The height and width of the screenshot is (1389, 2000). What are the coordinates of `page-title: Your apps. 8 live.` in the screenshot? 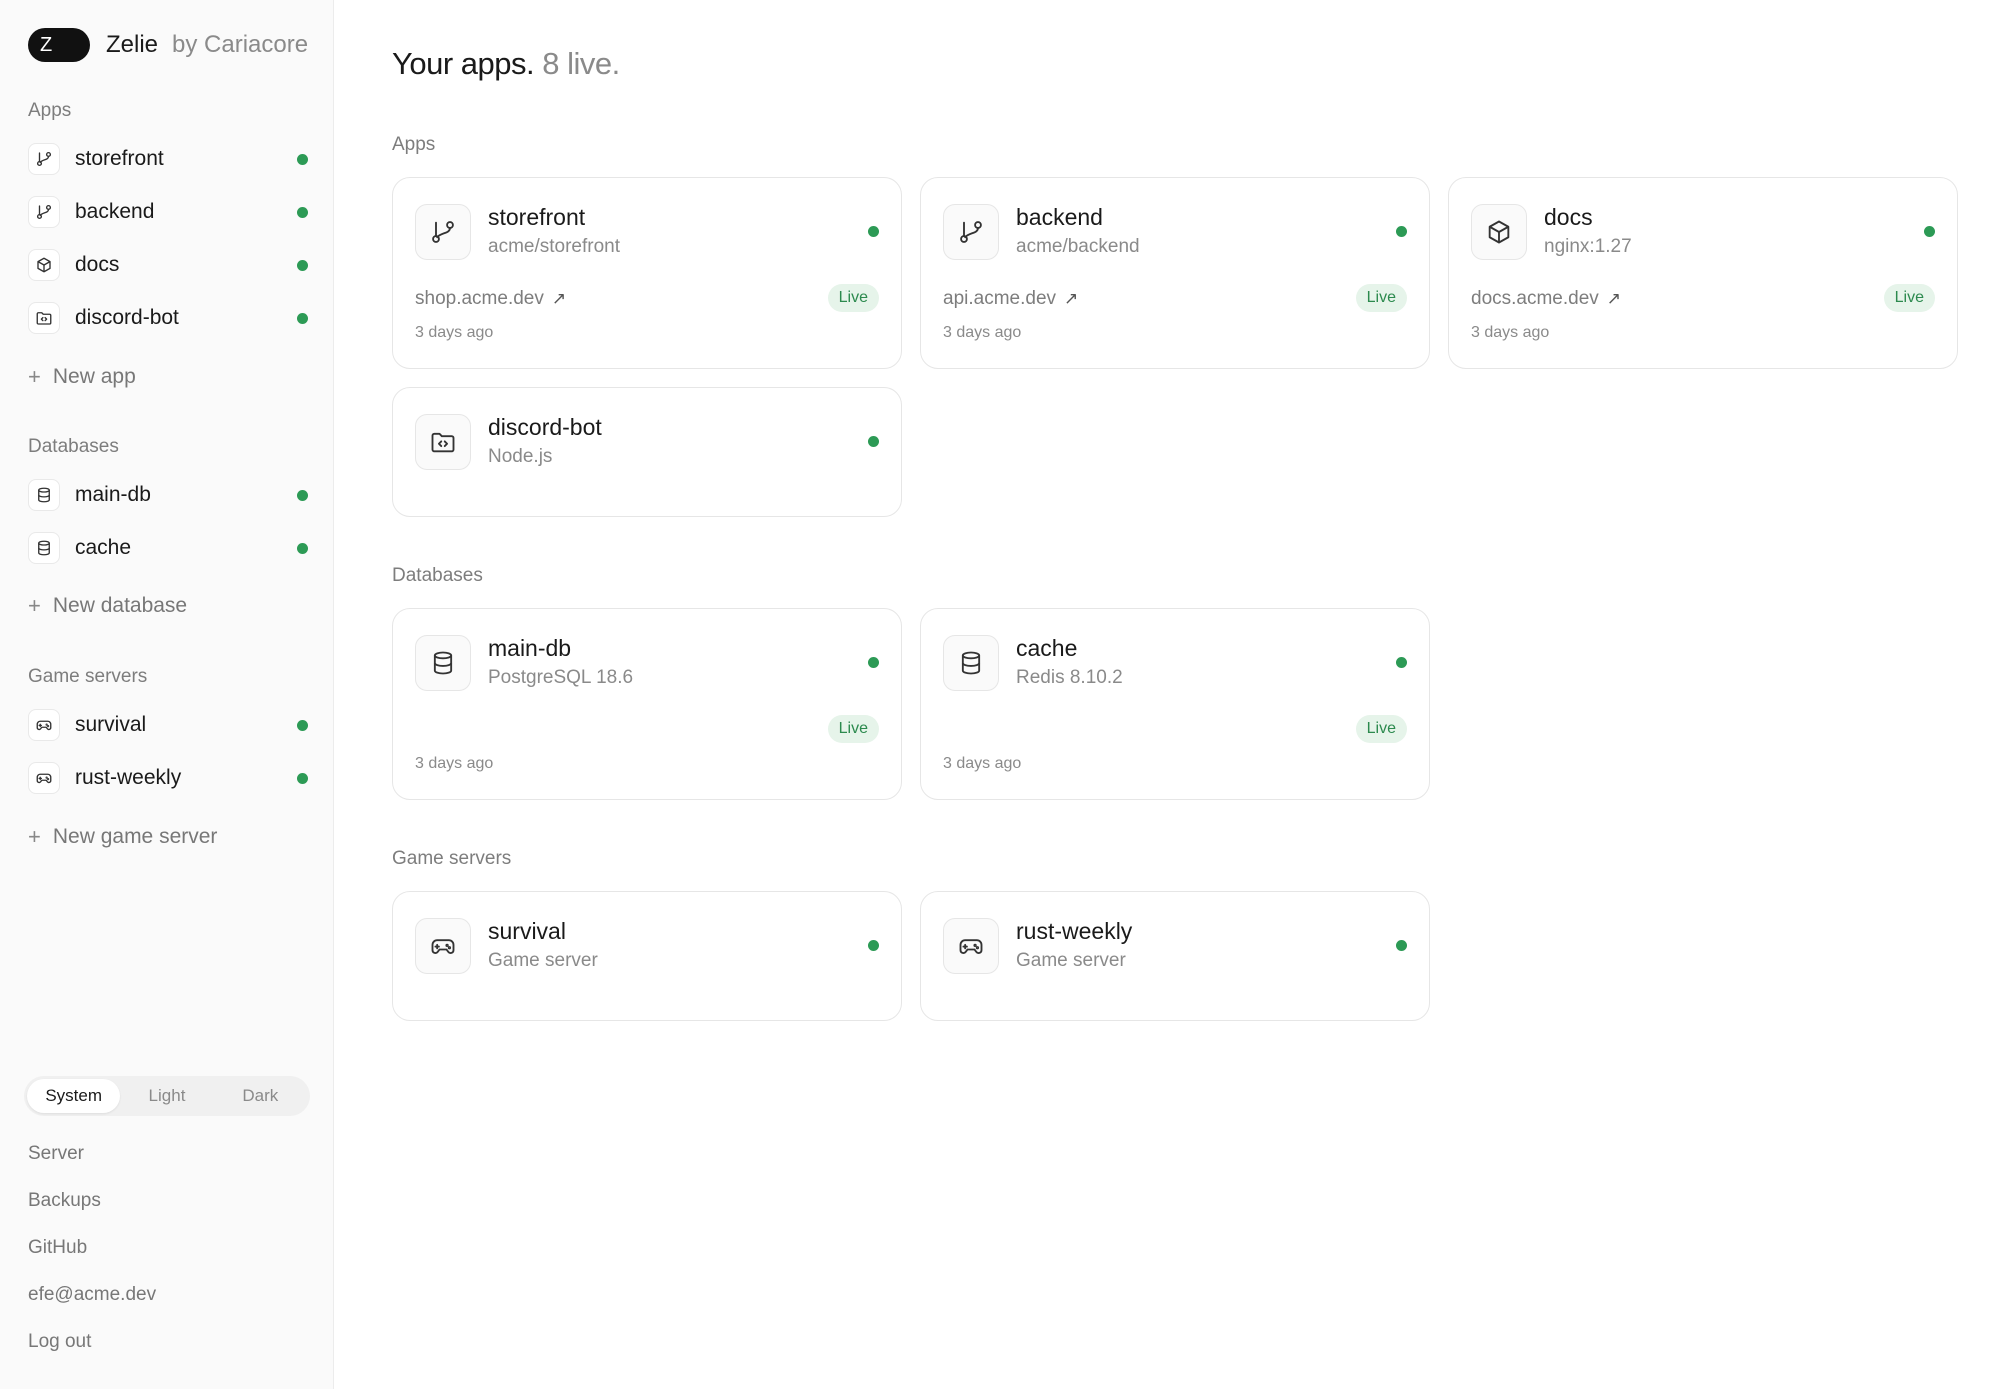 It's located at (506, 64).